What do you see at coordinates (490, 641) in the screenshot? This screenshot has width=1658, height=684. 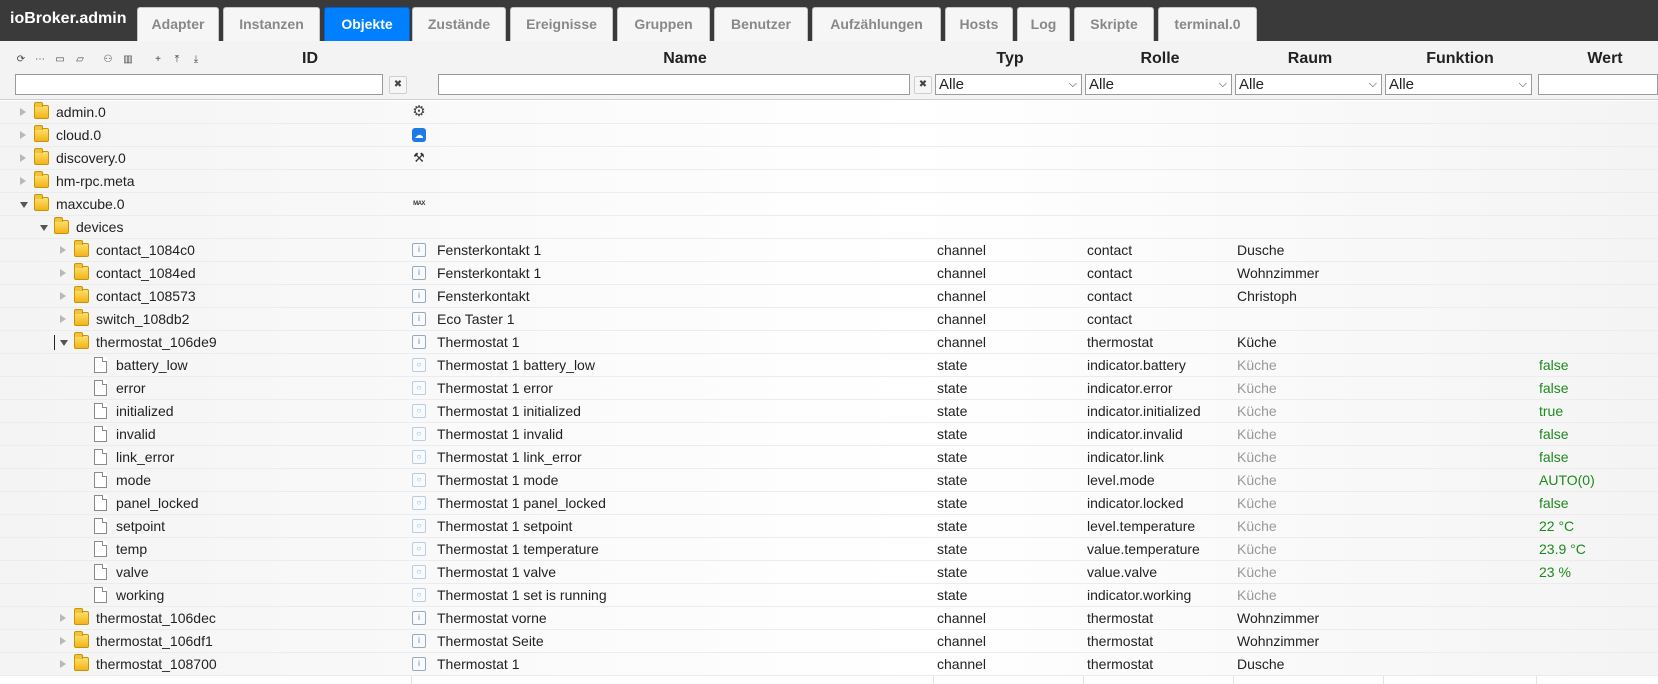 I see `object-name: Thermostat Seite` at bounding box center [490, 641].